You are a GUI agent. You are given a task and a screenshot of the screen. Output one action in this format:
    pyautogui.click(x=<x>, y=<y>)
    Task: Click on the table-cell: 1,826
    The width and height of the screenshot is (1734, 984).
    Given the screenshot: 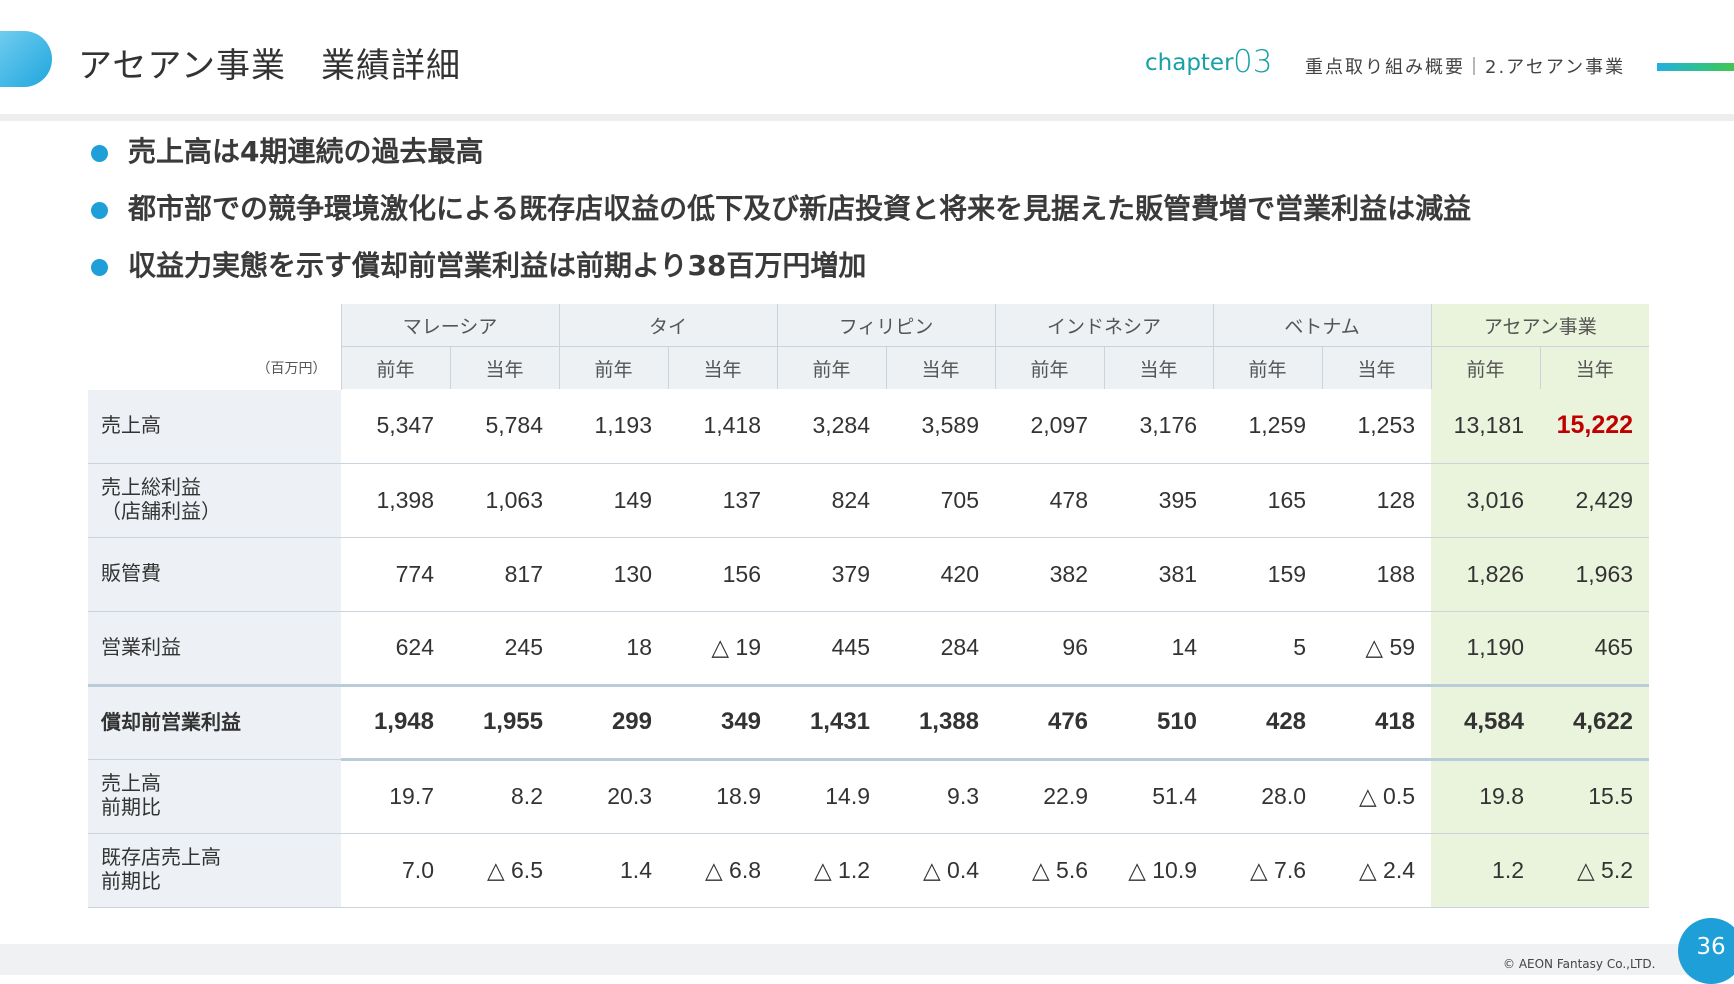 What is the action you would take?
    pyautogui.click(x=1486, y=574)
    